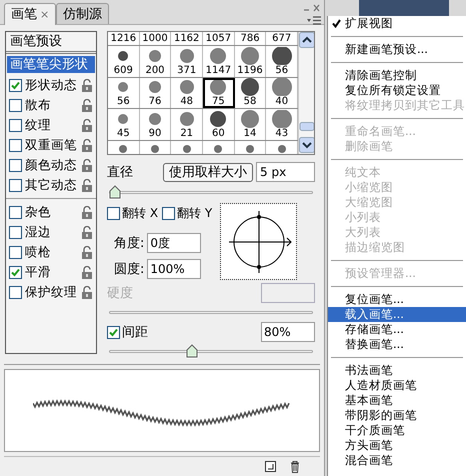  What do you see at coordinates (24, 15) in the screenshot?
I see `tab-label: 画笔` at bounding box center [24, 15].